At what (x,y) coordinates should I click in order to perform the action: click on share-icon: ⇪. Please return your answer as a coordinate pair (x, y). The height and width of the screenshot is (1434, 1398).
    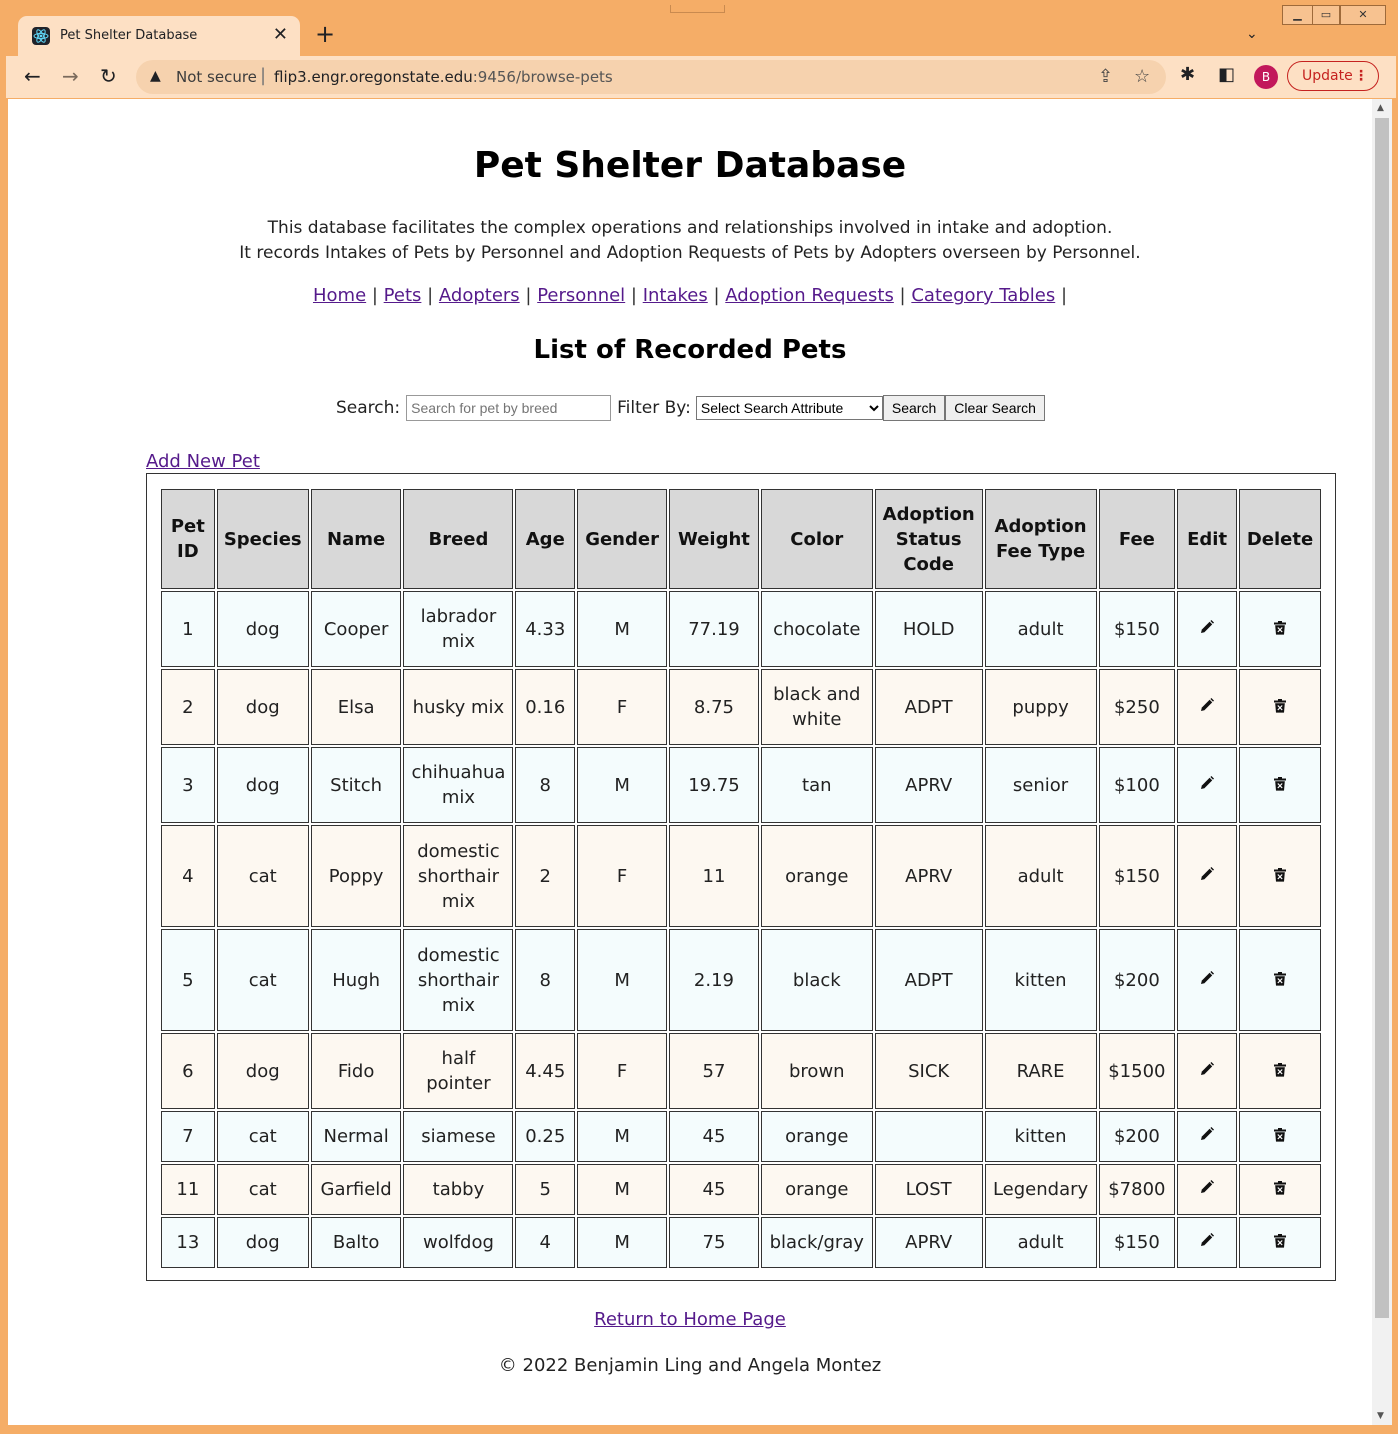
    Looking at the image, I should click on (1105, 76).